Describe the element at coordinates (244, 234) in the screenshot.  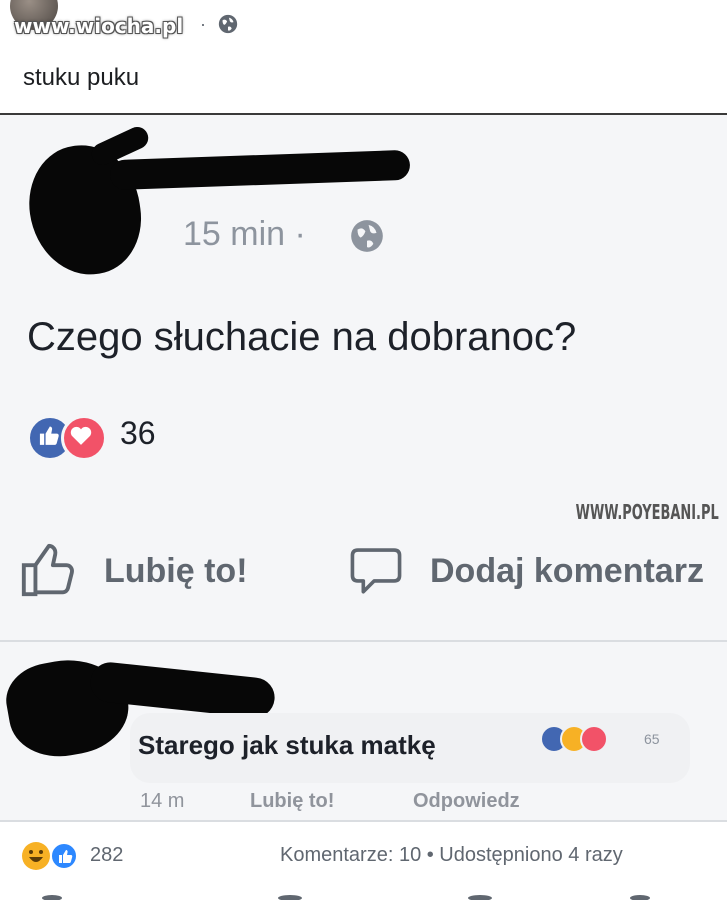
I see `post-timestamp: 15 min ·` at that location.